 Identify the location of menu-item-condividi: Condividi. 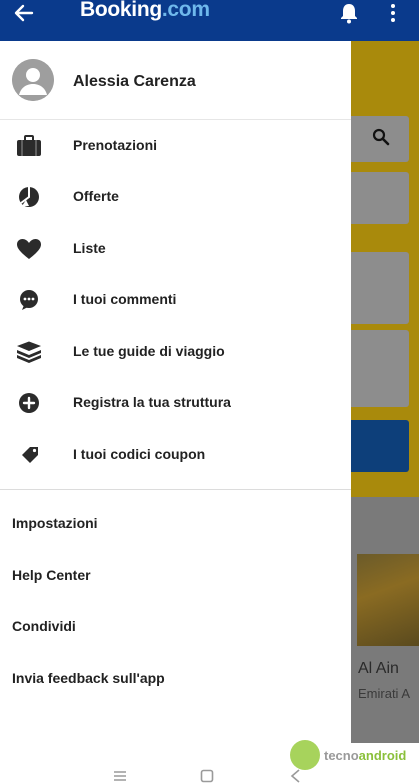
(175, 627).